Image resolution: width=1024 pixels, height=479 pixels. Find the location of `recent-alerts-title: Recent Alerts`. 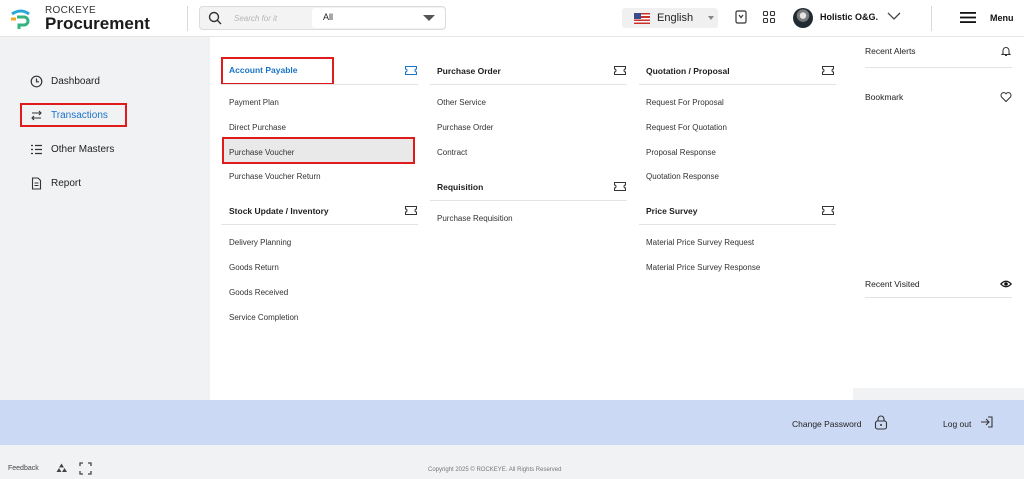

recent-alerts-title: Recent Alerts is located at coordinates (890, 51).